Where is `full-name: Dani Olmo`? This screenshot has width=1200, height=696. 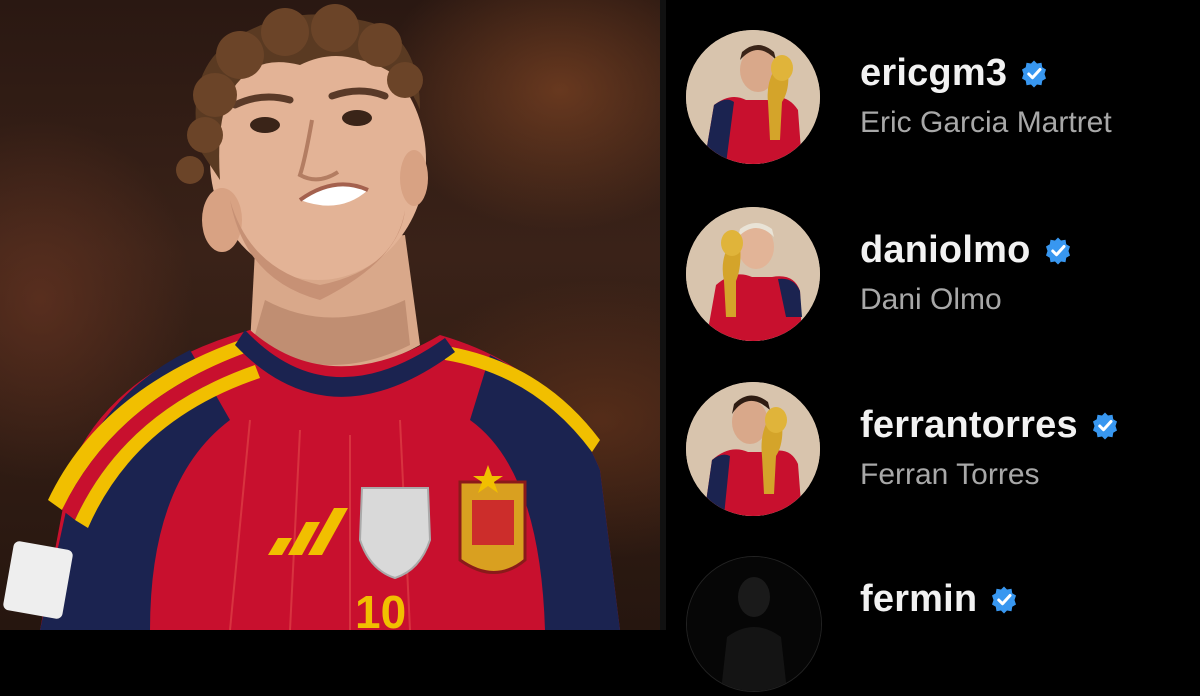
full-name: Dani Olmo is located at coordinates (931, 299).